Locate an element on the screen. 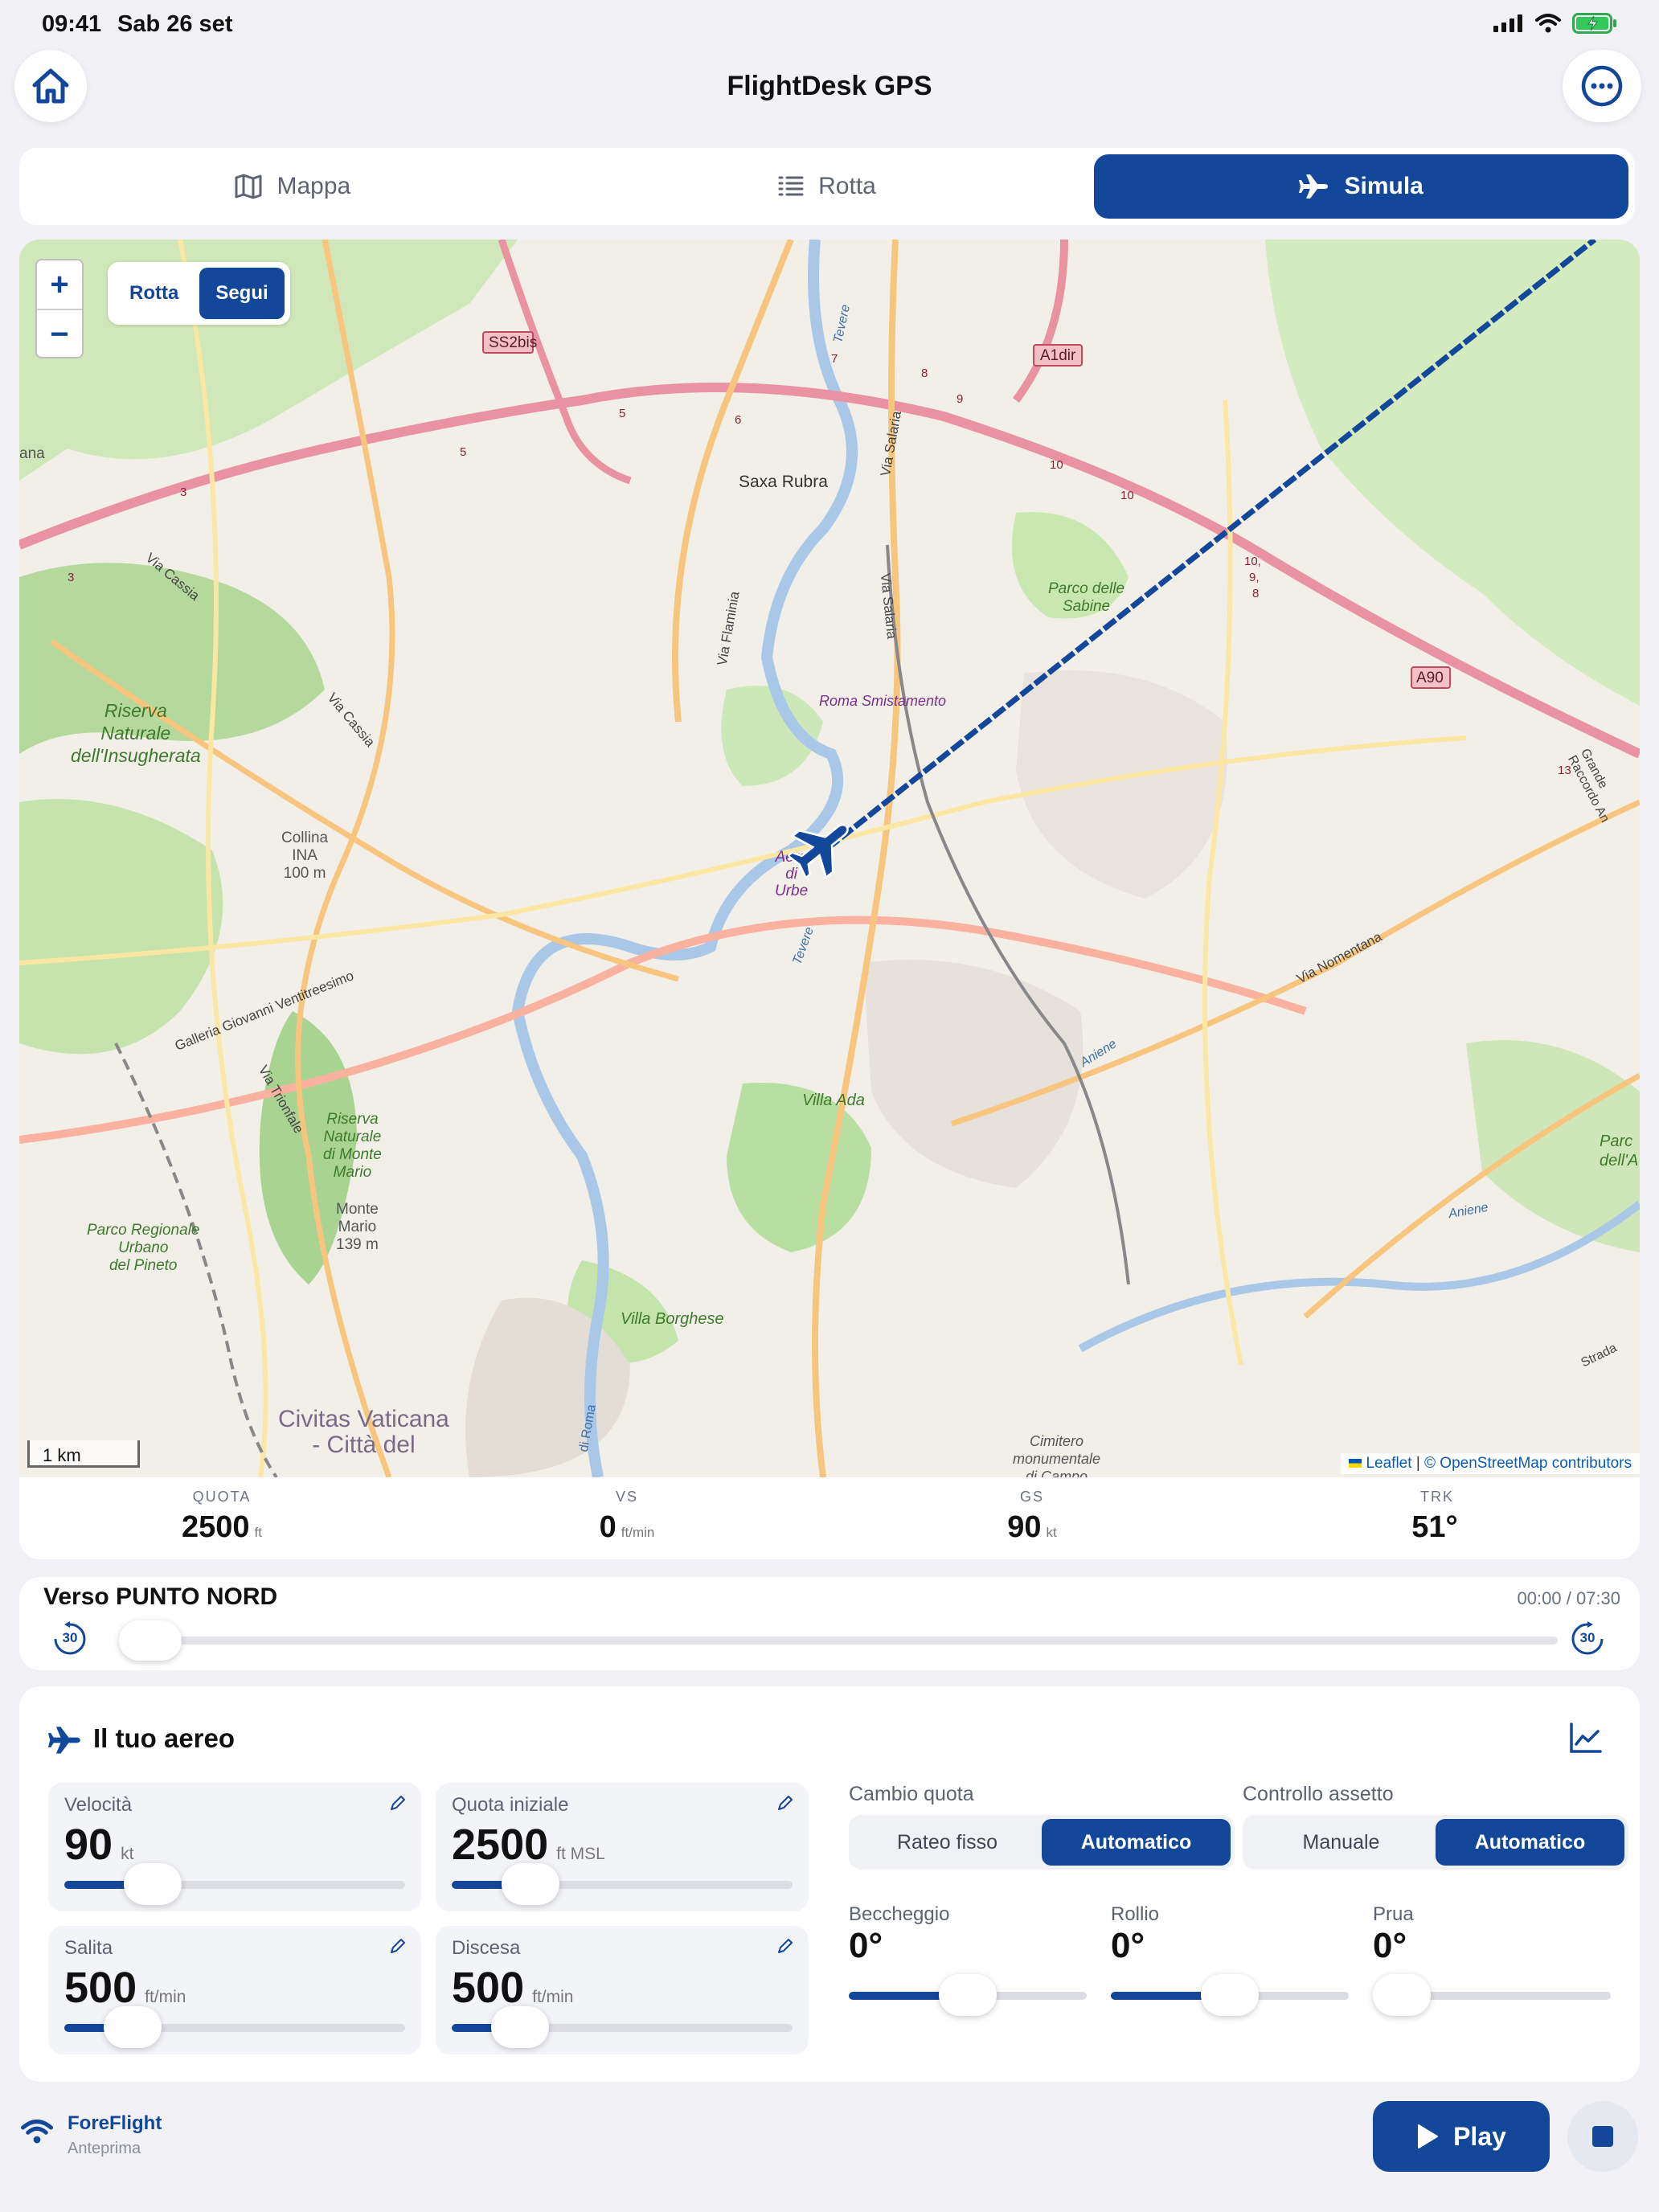 The image size is (1659, 2212). map-label-sabine: Parco delle Sabine is located at coordinates (1086, 598).